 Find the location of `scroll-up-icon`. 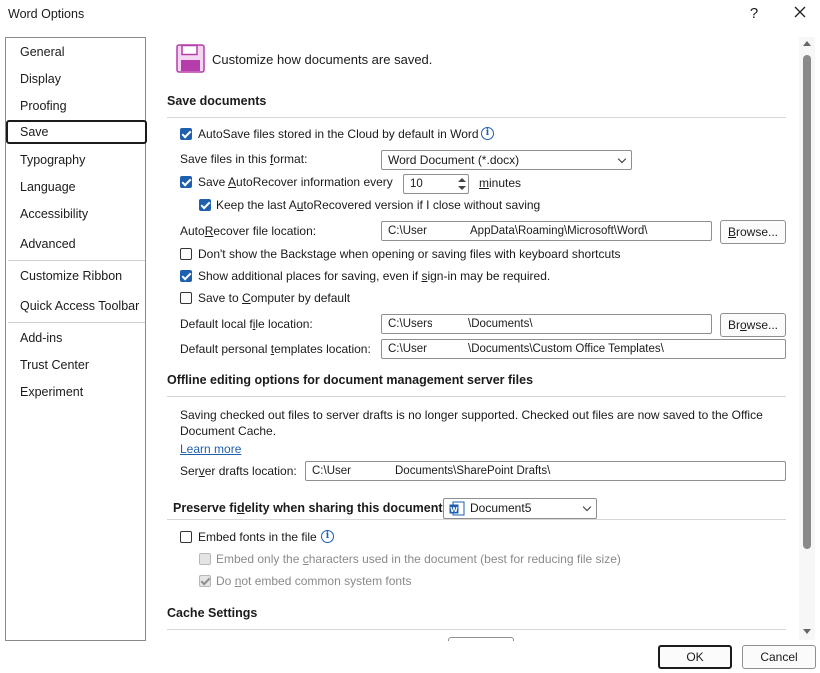

scroll-up-icon is located at coordinates (807, 43).